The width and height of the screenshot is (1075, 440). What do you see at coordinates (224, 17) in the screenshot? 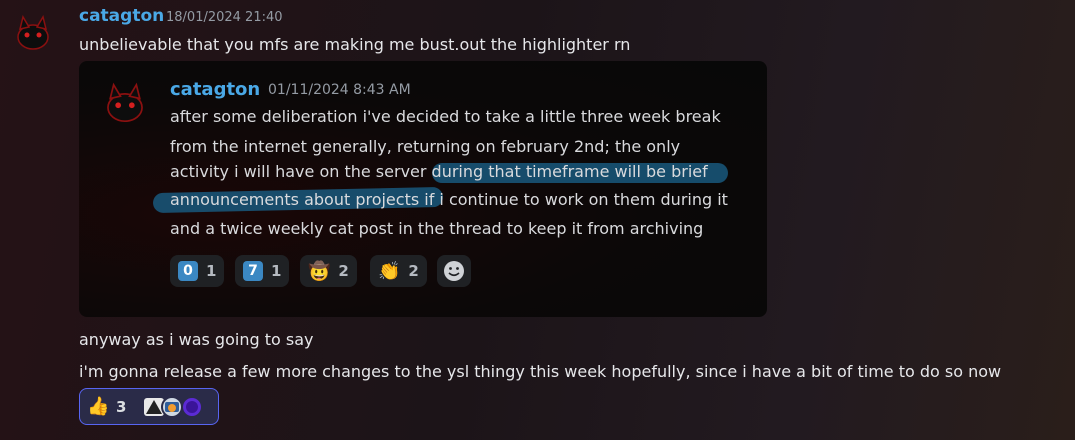
I see `message-timestamp: 18/01/2024 21:40` at bounding box center [224, 17].